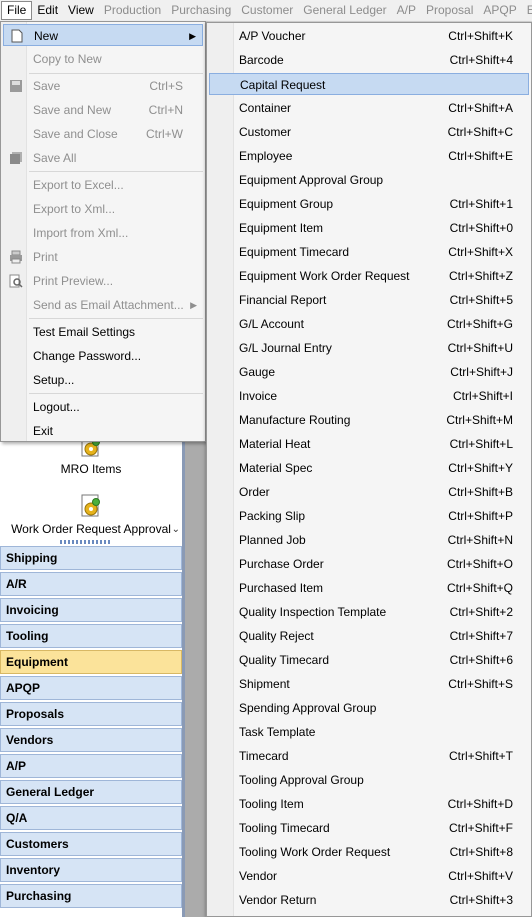 This screenshot has height=917, width=532. What do you see at coordinates (406, 10) in the screenshot?
I see `menubar-item-a-p: A/P` at bounding box center [406, 10].